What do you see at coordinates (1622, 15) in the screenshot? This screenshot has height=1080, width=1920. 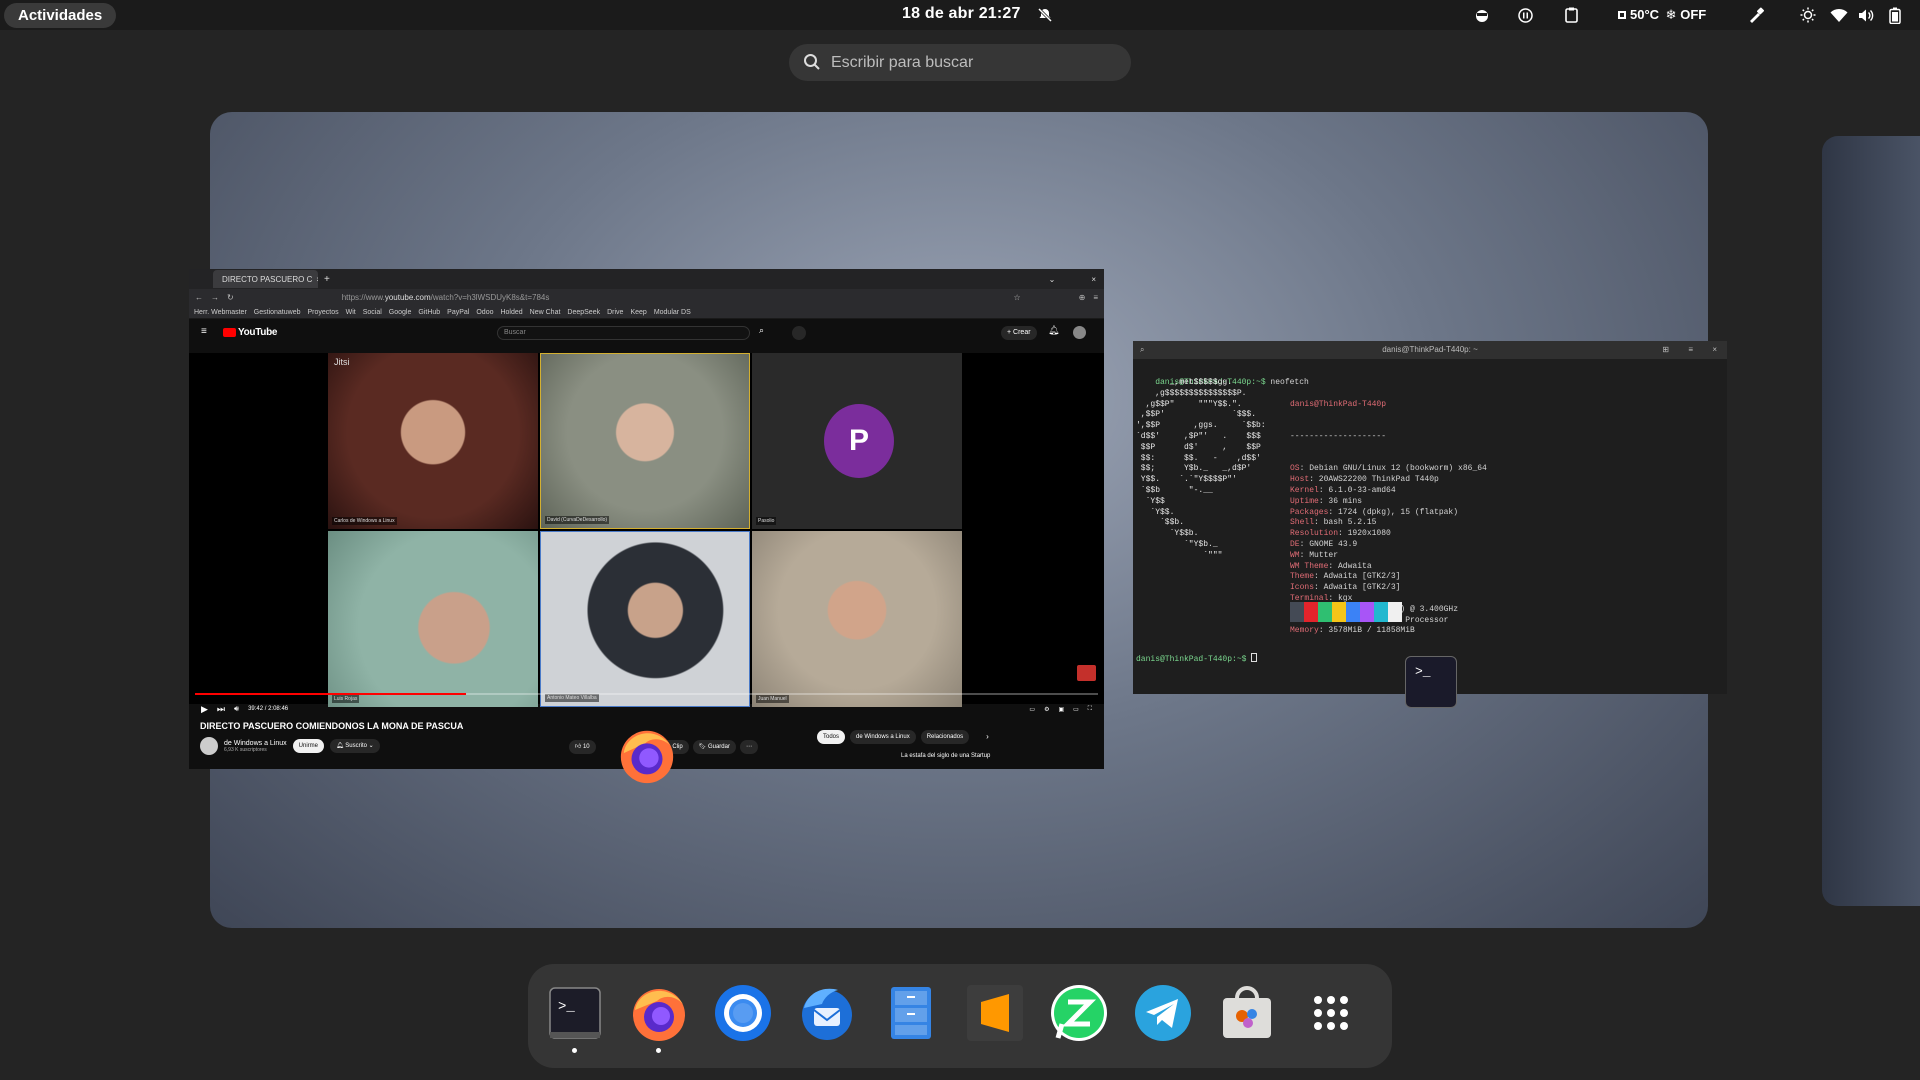 I see `cpu-icon` at bounding box center [1622, 15].